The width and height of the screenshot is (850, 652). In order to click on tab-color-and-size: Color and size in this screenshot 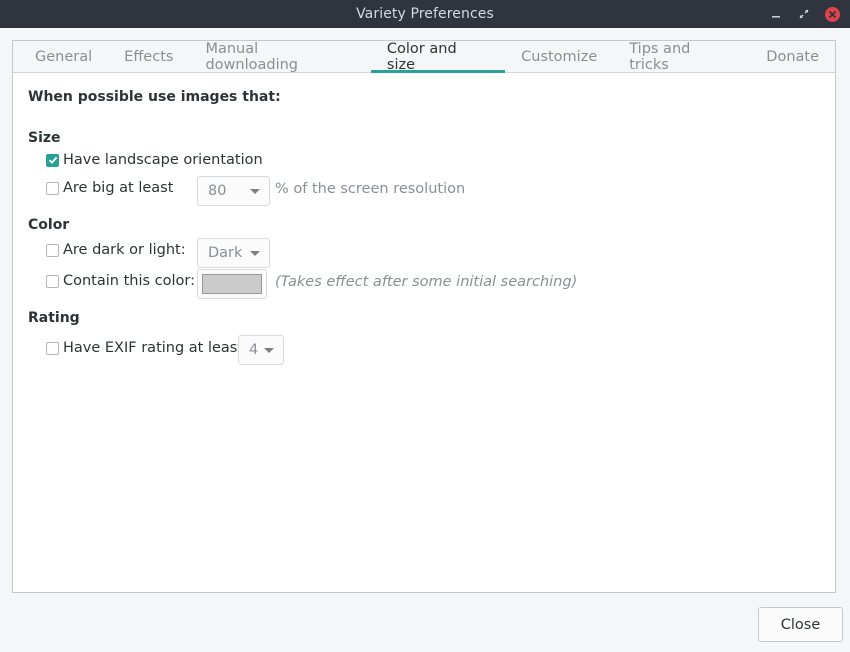, I will do `click(438, 57)`.